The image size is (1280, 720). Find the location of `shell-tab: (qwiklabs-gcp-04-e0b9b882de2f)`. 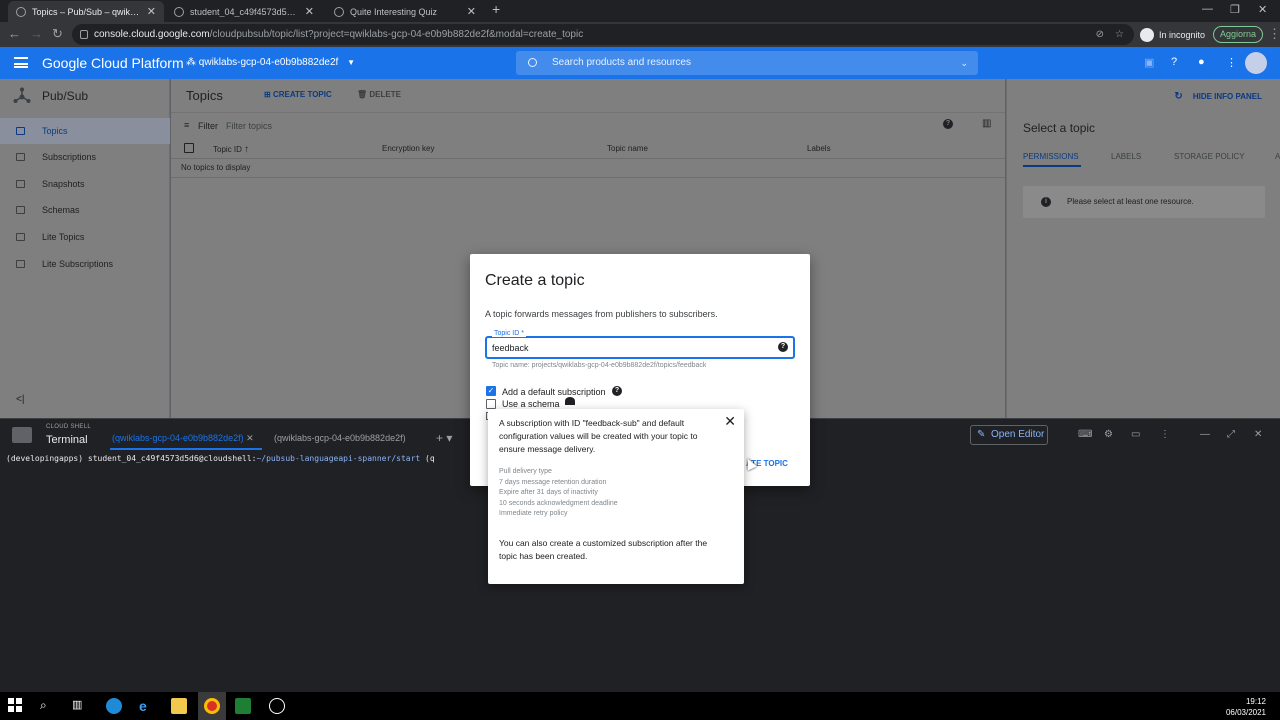

shell-tab: (qwiklabs-gcp-04-e0b9b882de2f) is located at coordinates (340, 438).